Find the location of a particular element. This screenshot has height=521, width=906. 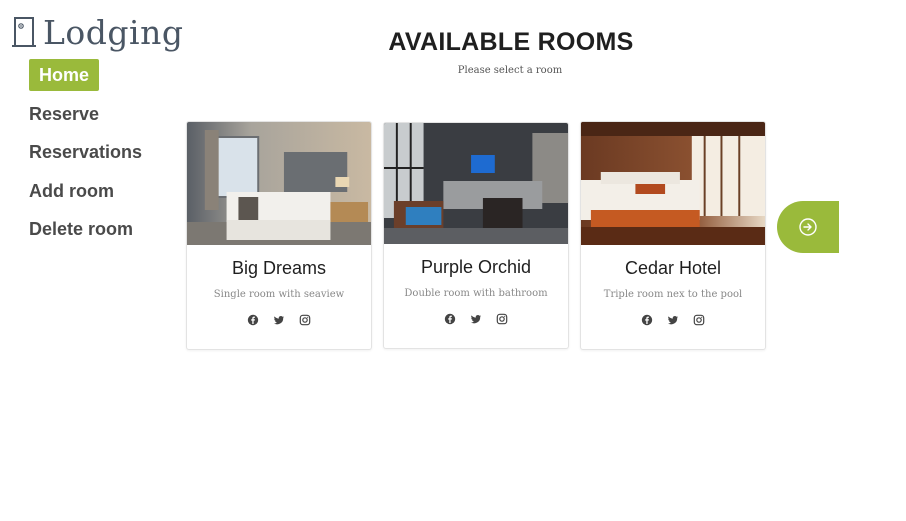

nav-item-home: Home is located at coordinates (64, 75).